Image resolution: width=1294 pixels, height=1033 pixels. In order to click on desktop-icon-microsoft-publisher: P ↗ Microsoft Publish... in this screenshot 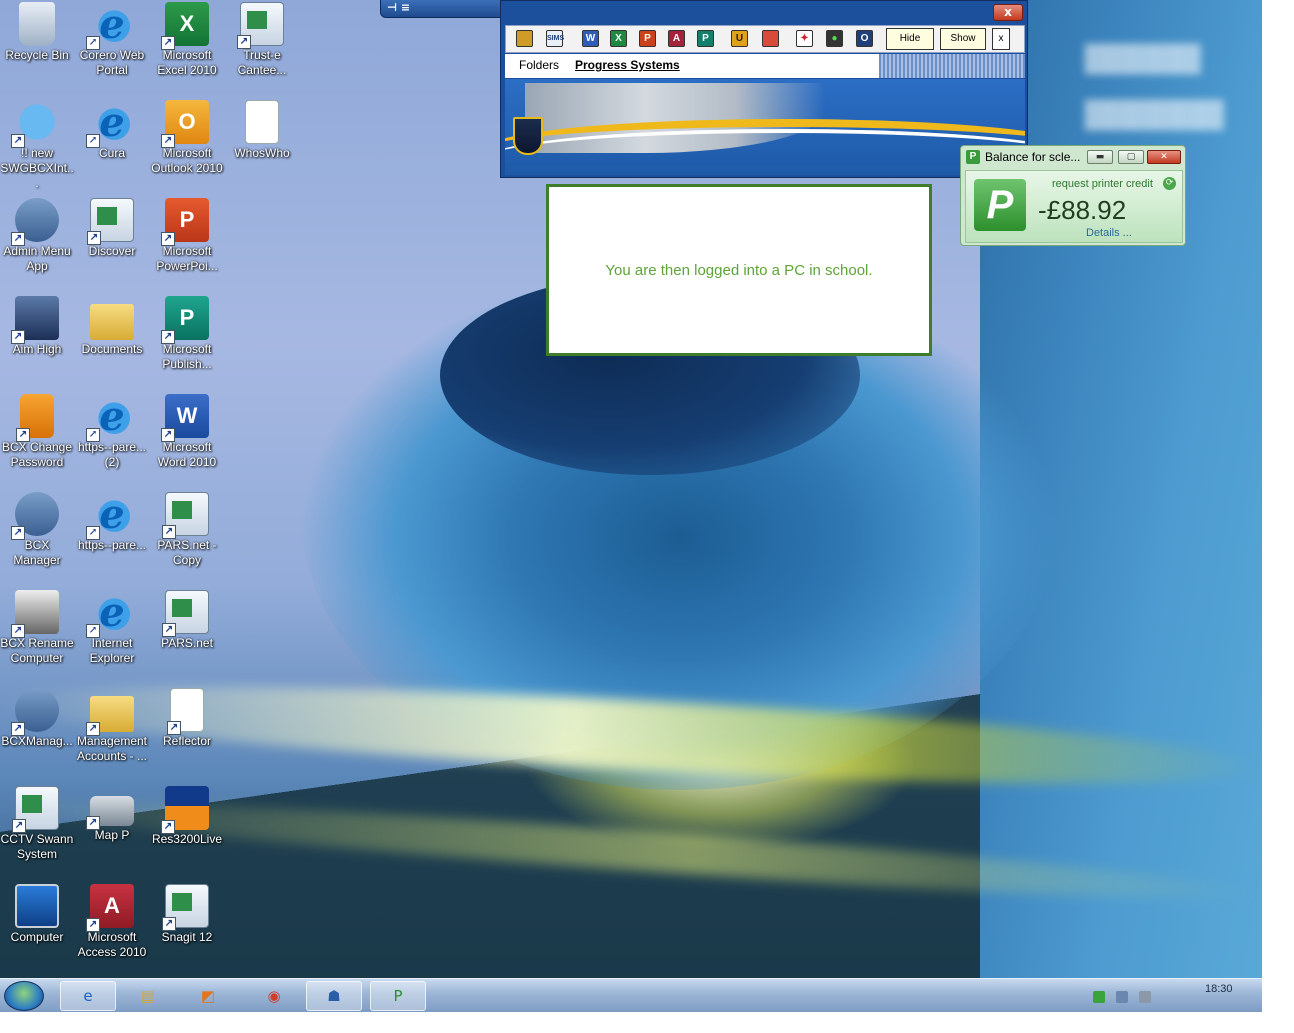, I will do `click(187, 334)`.